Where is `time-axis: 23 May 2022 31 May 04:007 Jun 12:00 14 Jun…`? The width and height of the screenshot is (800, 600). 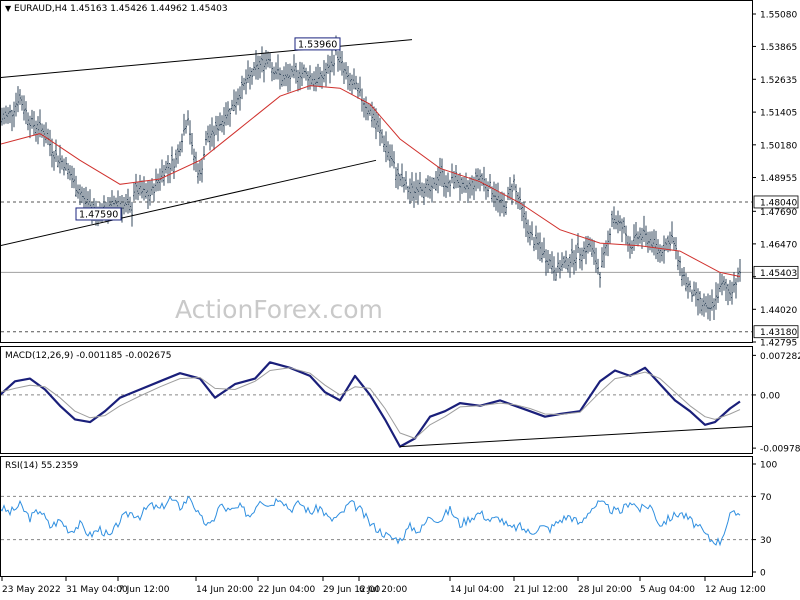 time-axis: 23 May 2022 31 May 04:007 Jun 12:00 14 Jun… is located at coordinates (383, 586).